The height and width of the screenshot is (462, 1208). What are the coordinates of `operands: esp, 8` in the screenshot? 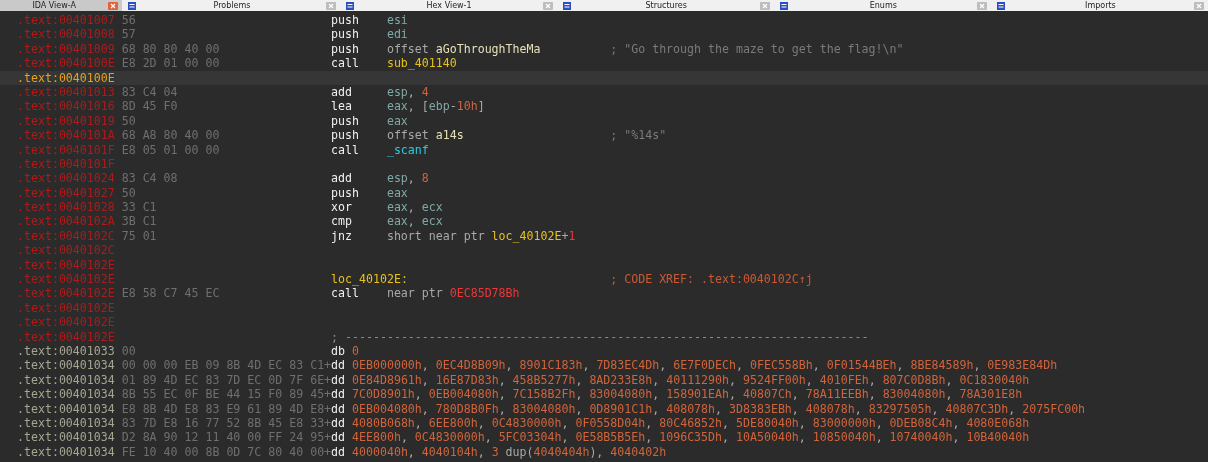 It's located at (408, 178).